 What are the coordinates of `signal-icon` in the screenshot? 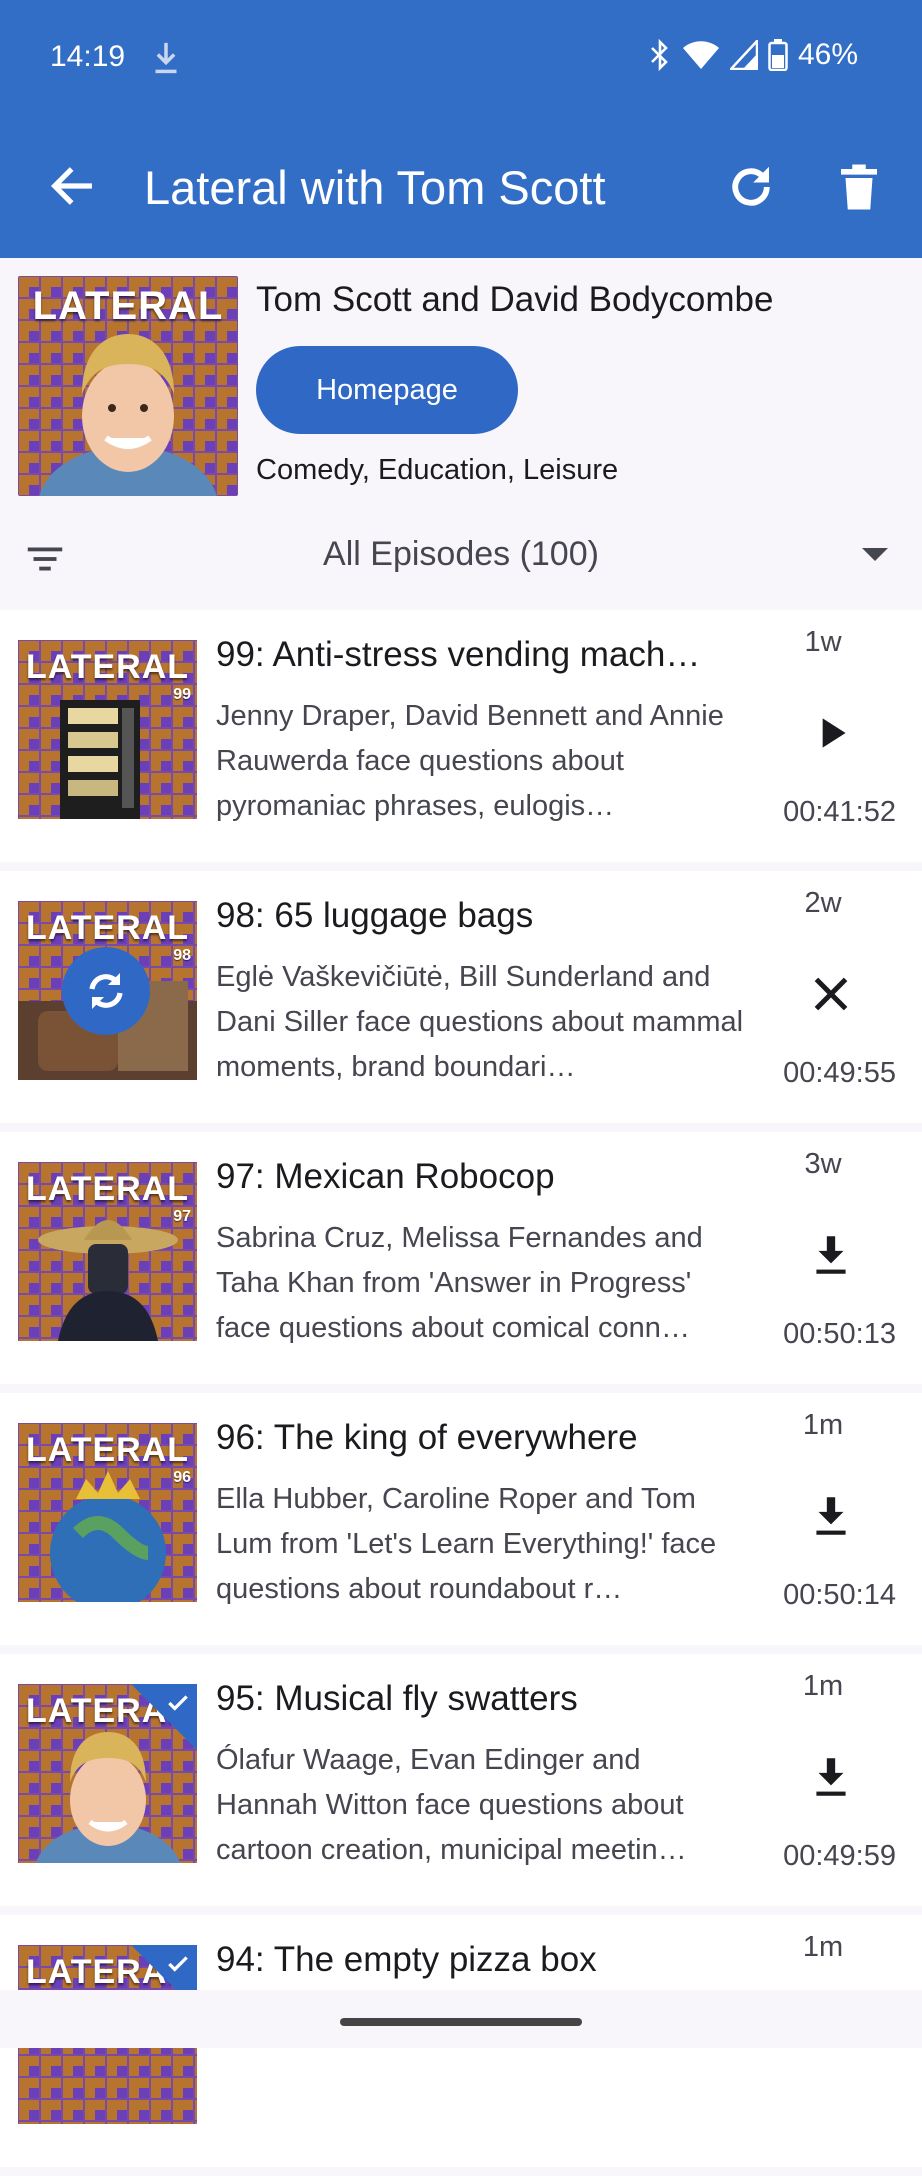 It's located at (743, 55).